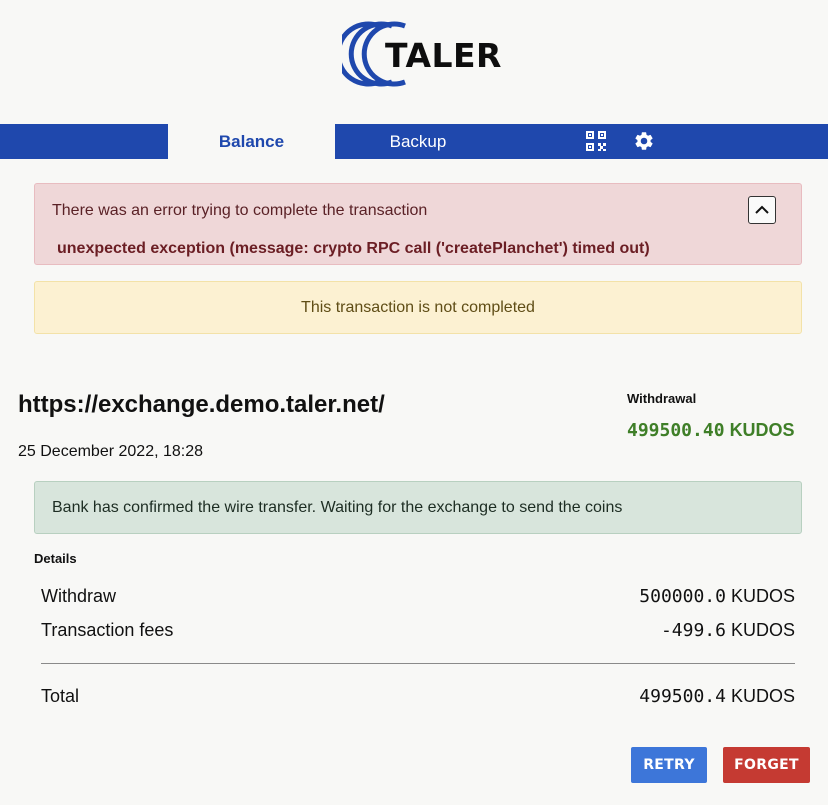 The image size is (828, 805). Describe the element at coordinates (418, 663) in the screenshot. I see `details-divider` at that location.